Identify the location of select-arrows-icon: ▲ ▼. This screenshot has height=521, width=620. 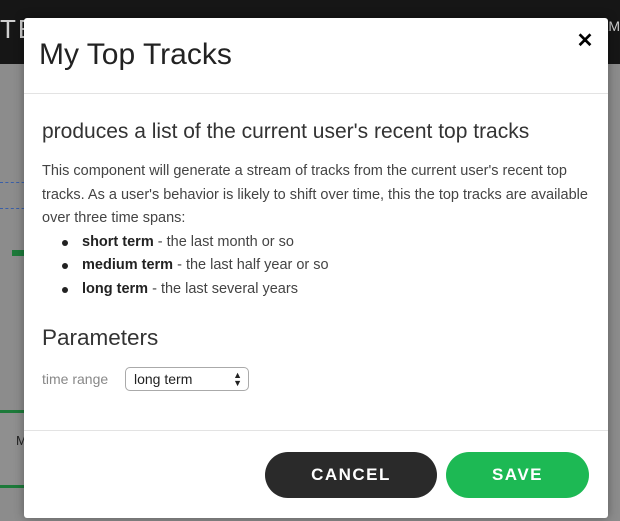
(237, 379).